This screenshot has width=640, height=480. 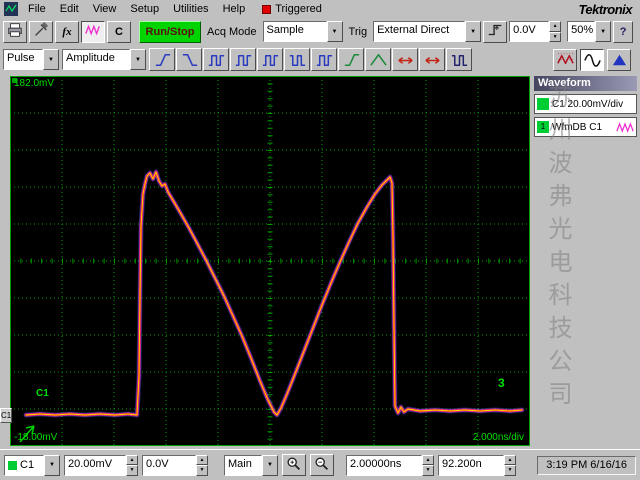 I want to click on channel-select: C1 ▼, so click(x=32, y=465).